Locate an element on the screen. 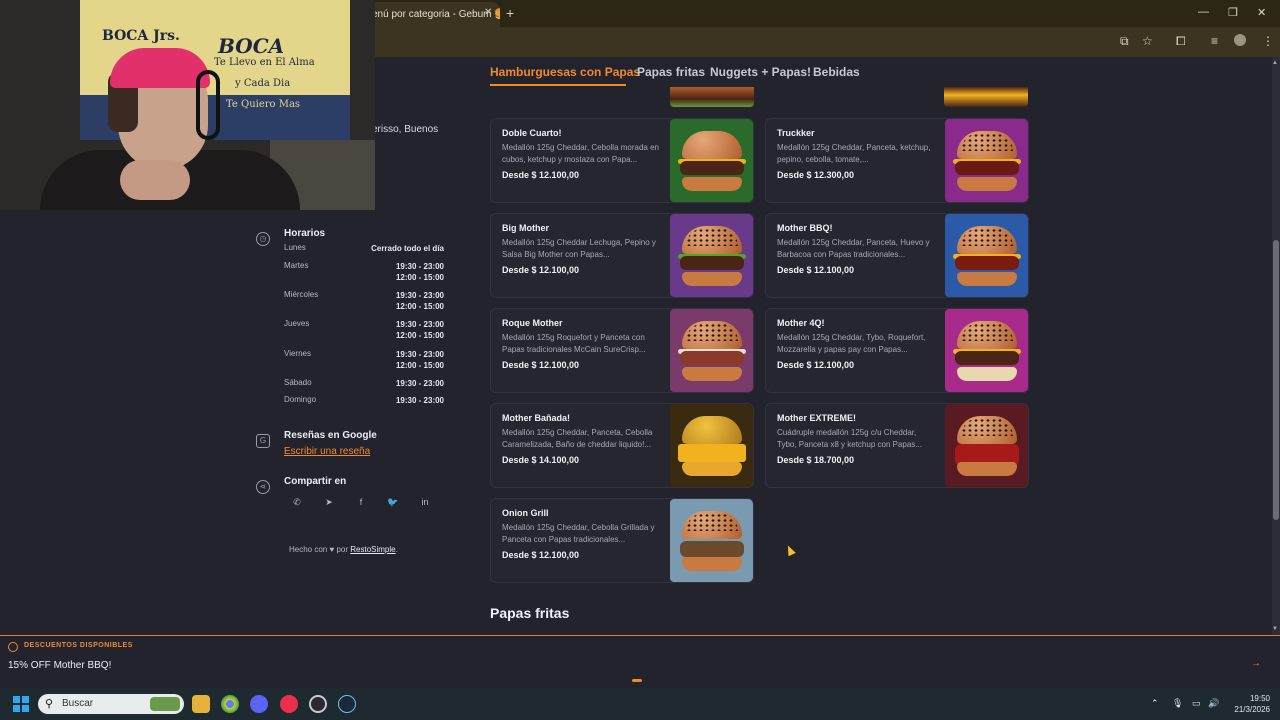 The width and height of the screenshot is (1280, 720). volume-icon: 🔊 is located at coordinates (1213, 703).